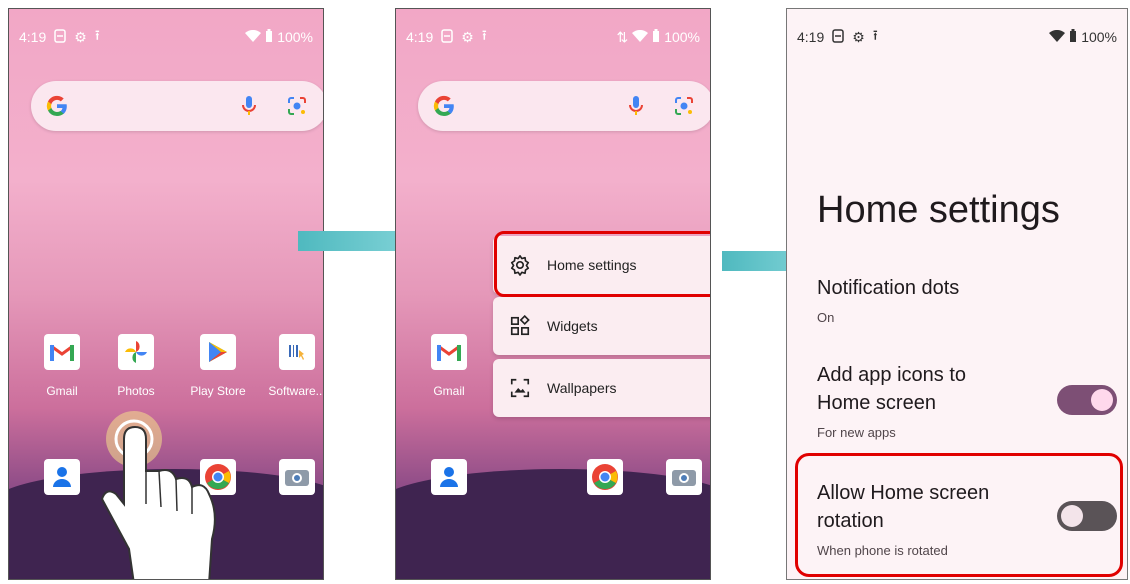 The height and width of the screenshot is (584, 1130). What do you see at coordinates (938, 210) in the screenshot?
I see `page-title: Home settings` at bounding box center [938, 210].